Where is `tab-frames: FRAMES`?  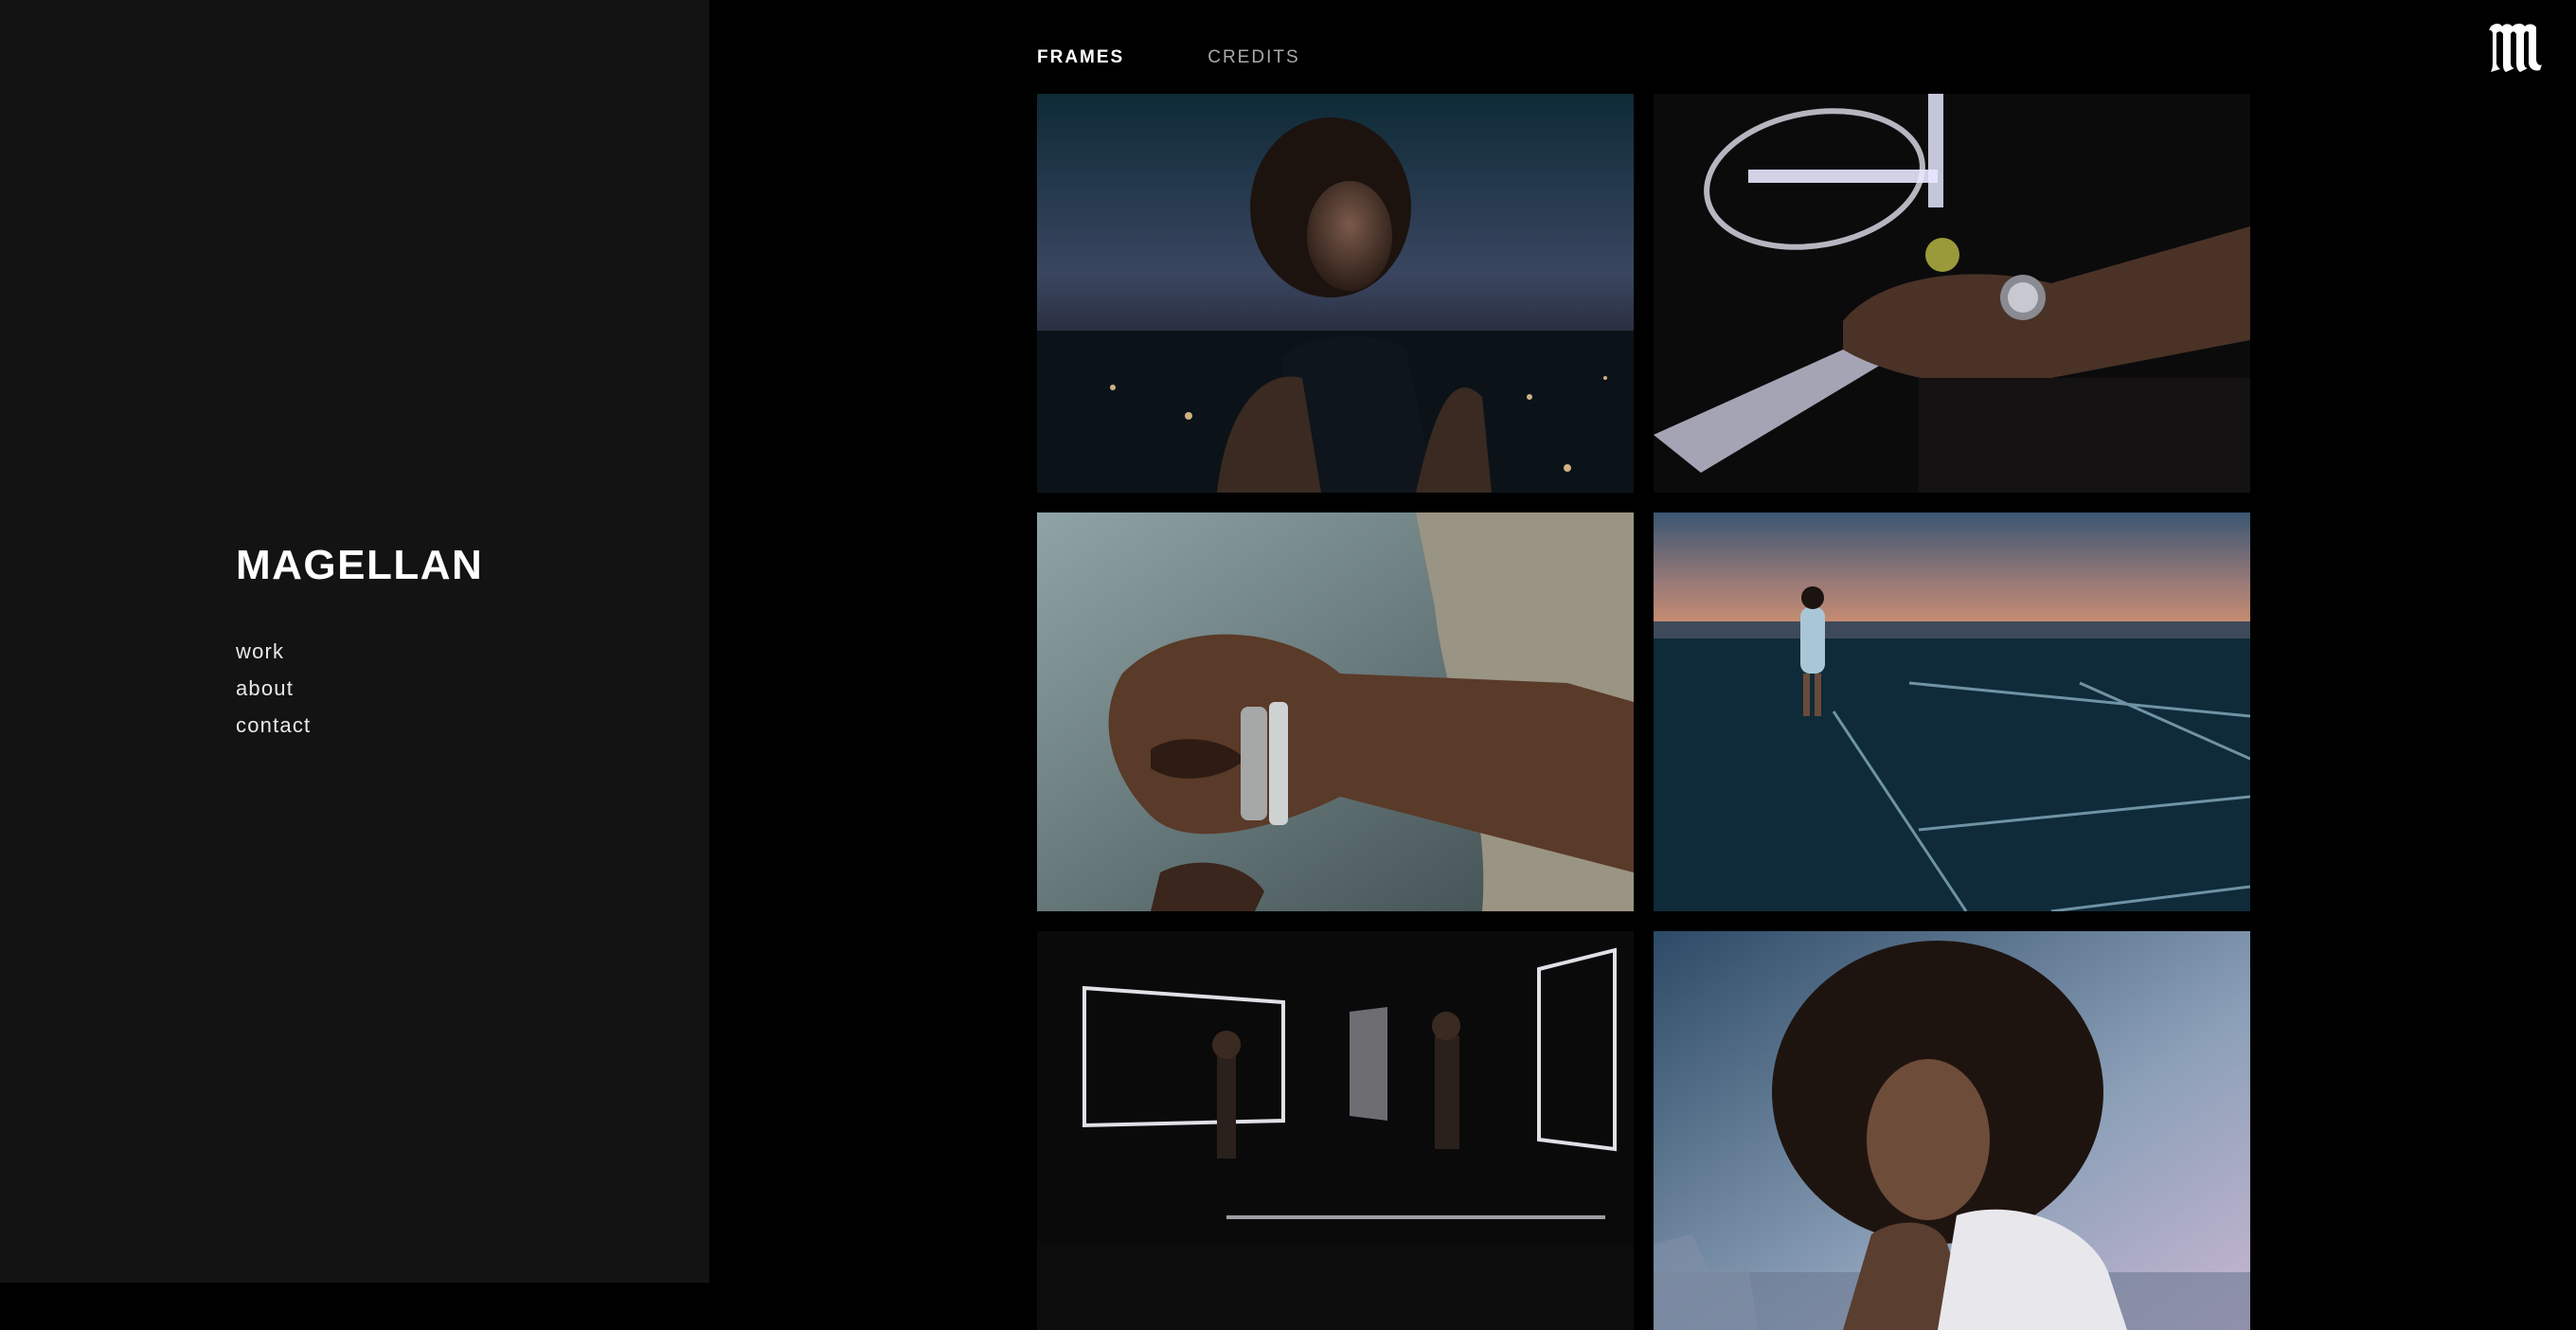 tab-frames: FRAMES is located at coordinates (1080, 57).